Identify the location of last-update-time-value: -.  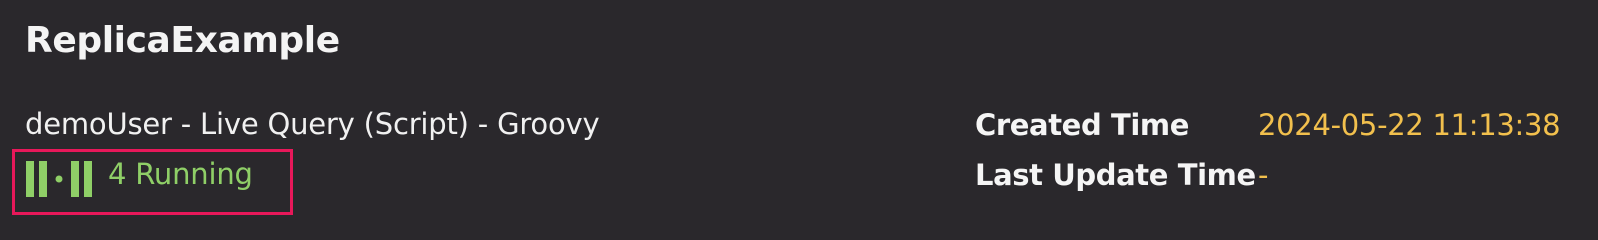
(1263, 175).